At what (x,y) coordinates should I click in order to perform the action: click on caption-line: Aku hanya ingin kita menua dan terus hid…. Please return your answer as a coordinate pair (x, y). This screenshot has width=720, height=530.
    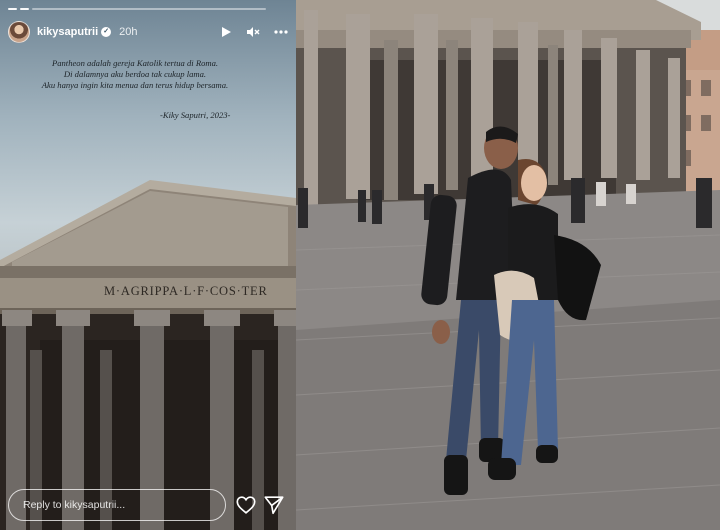
    Looking at the image, I should click on (135, 85).